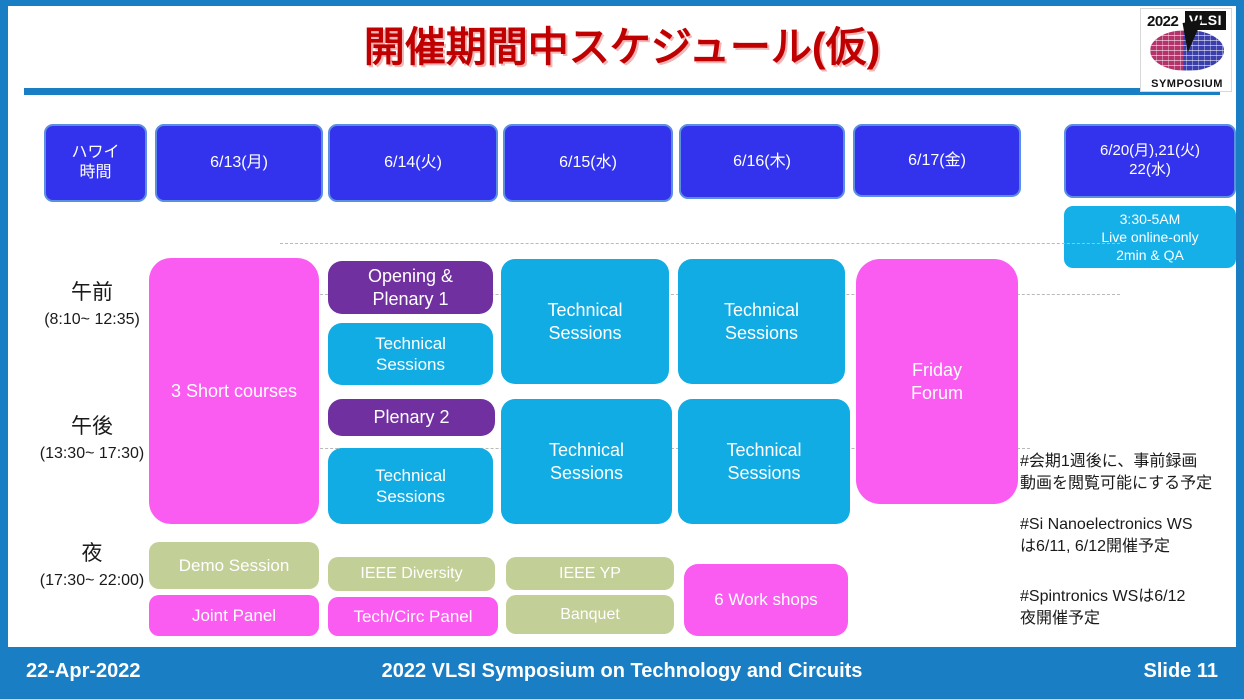  I want to click on row-label-afternoon-jp: 午後, so click(92, 426).